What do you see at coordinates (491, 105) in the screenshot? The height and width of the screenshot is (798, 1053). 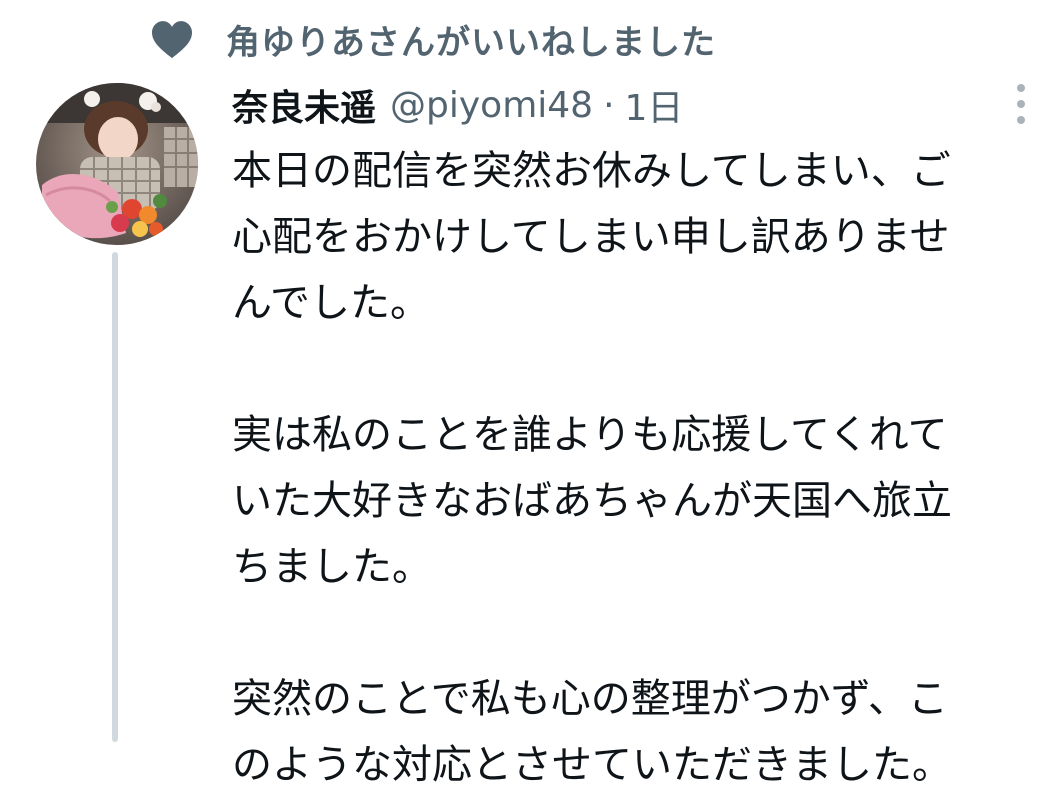 I see `user-handle: @piyomi48` at bounding box center [491, 105].